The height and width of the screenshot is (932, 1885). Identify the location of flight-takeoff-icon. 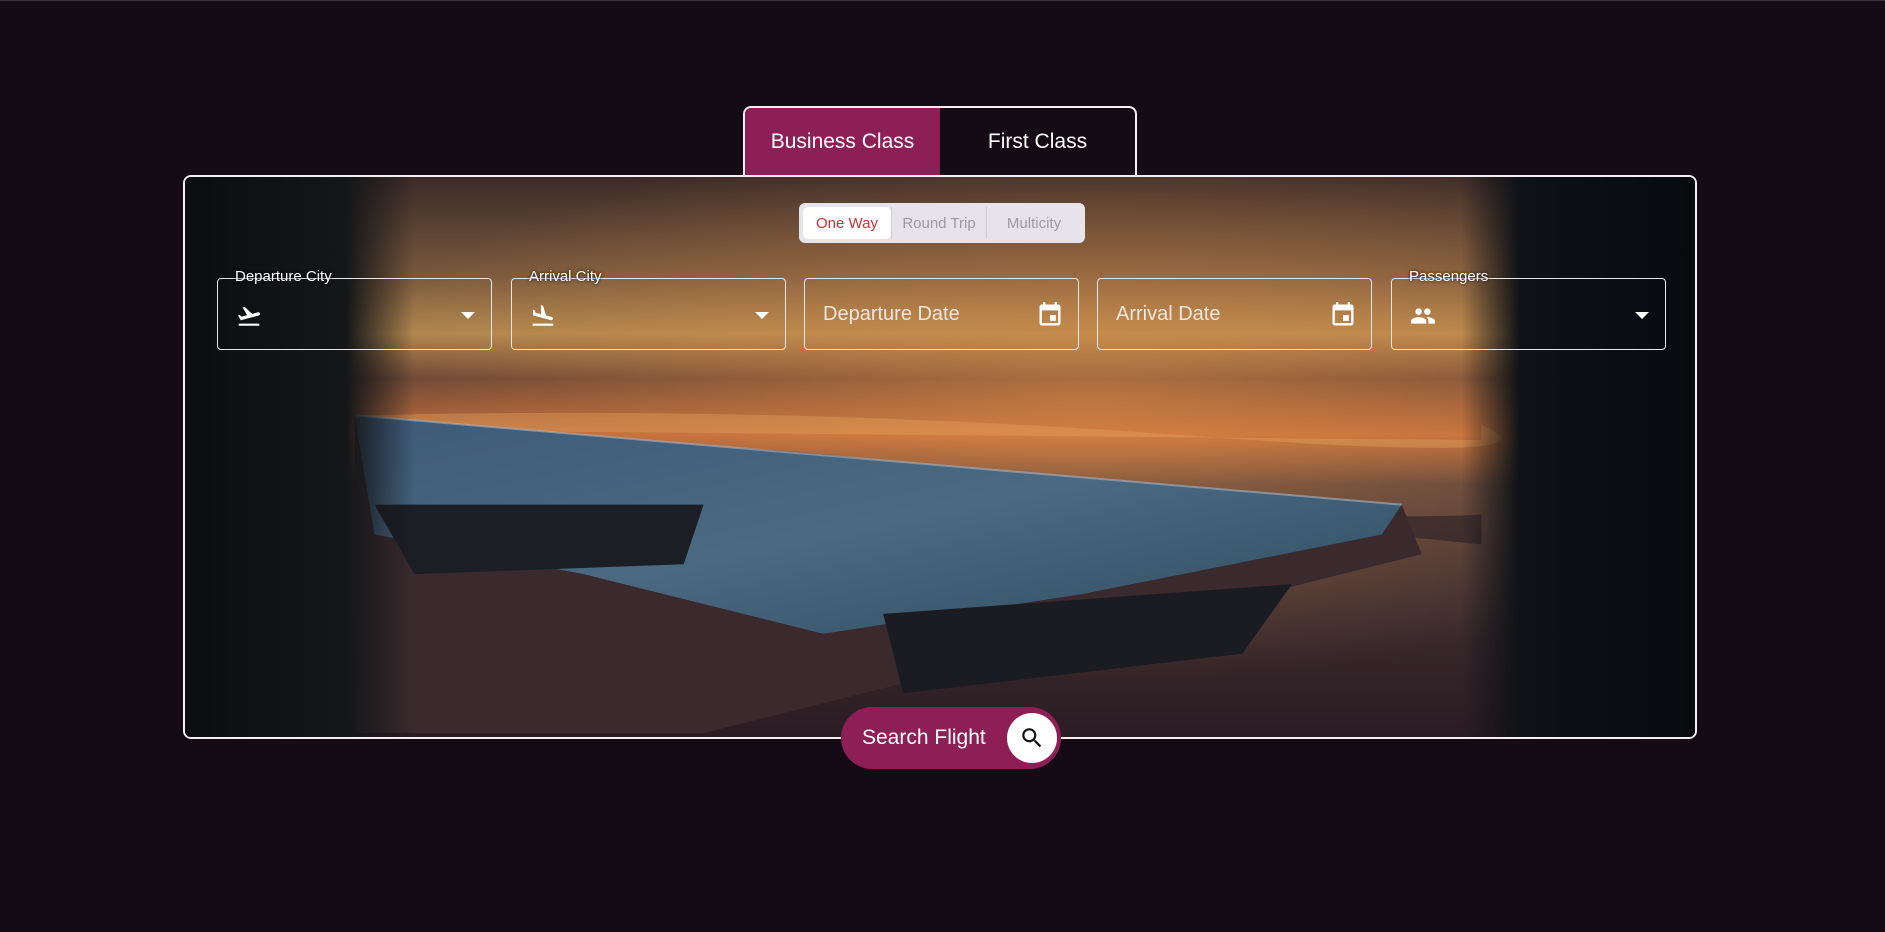
(248, 316).